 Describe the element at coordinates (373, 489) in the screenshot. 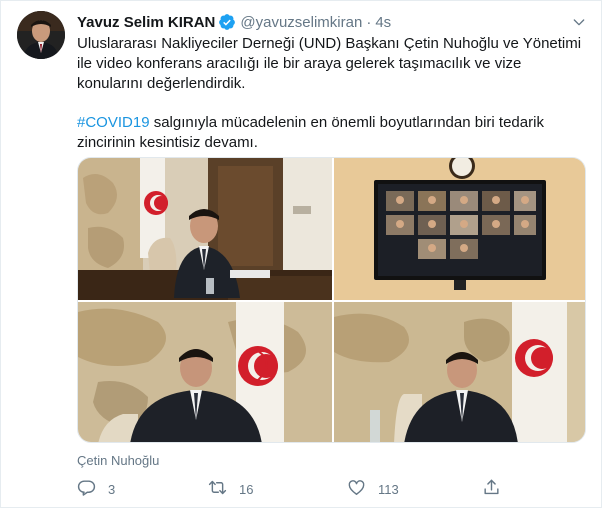

I see `like-button: 113` at that location.